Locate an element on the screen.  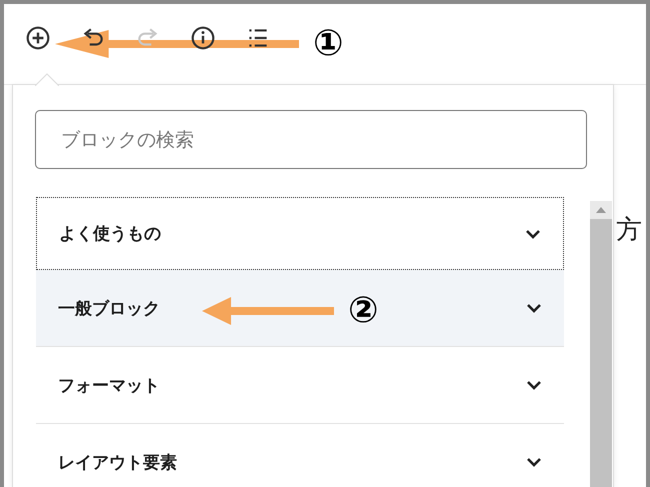
category-toggle: フォーマット is located at coordinates (300, 385).